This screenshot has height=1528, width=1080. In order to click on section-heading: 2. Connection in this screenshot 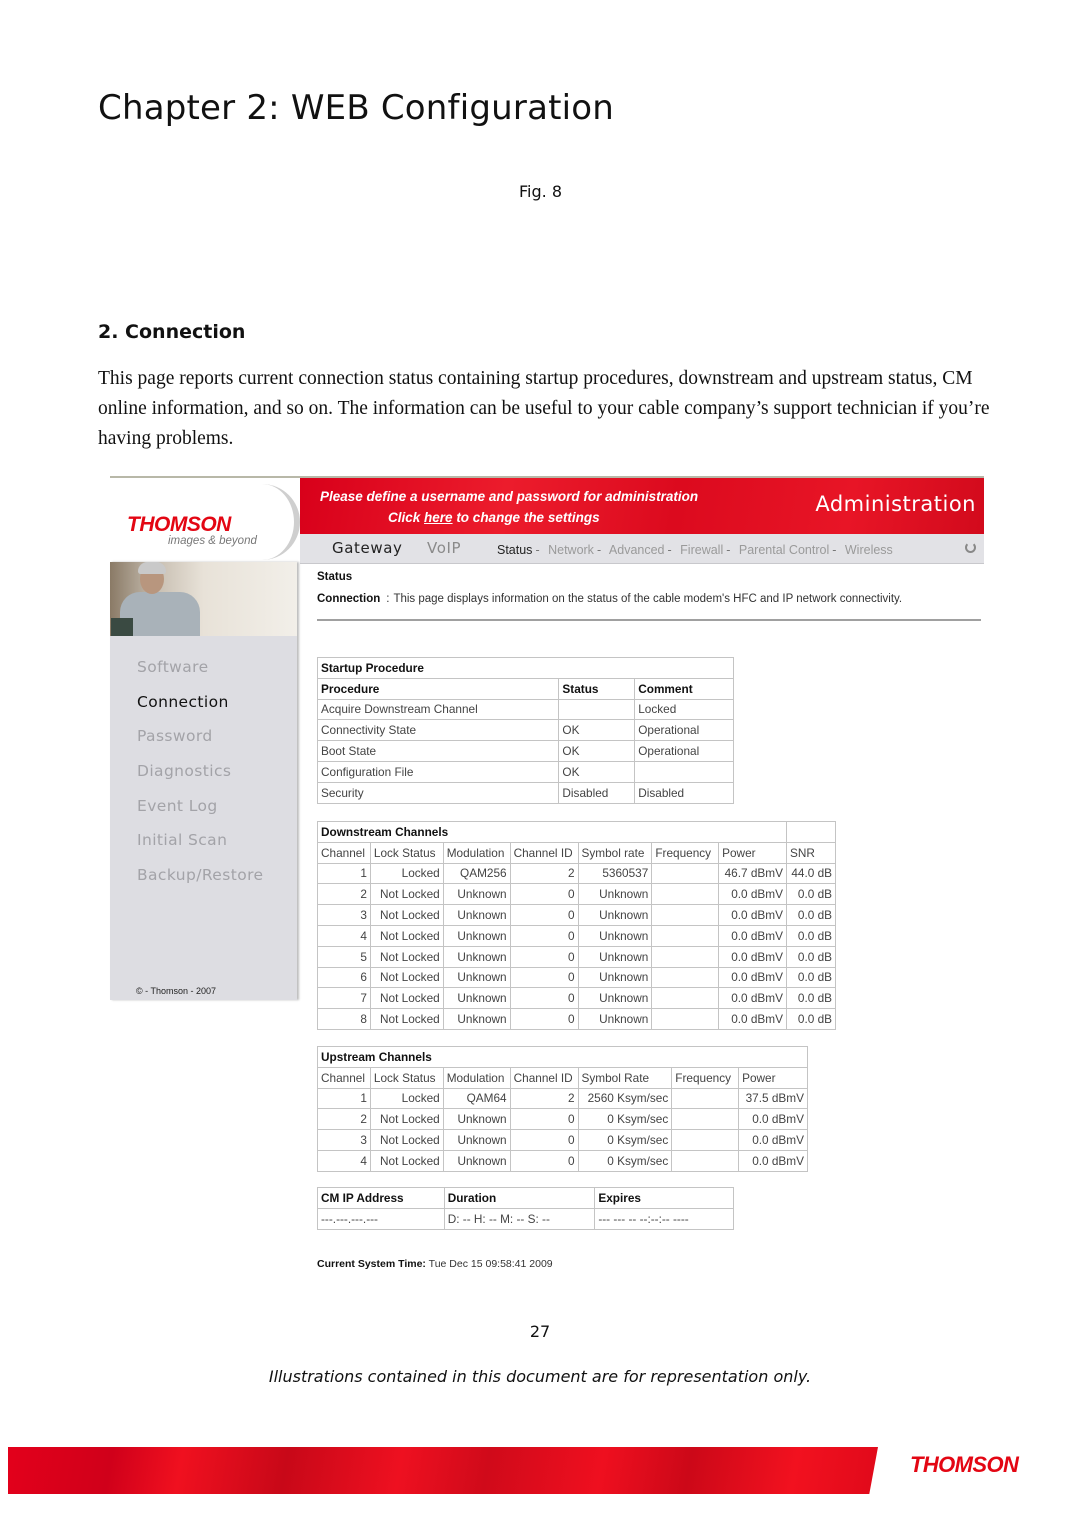, I will do `click(172, 332)`.